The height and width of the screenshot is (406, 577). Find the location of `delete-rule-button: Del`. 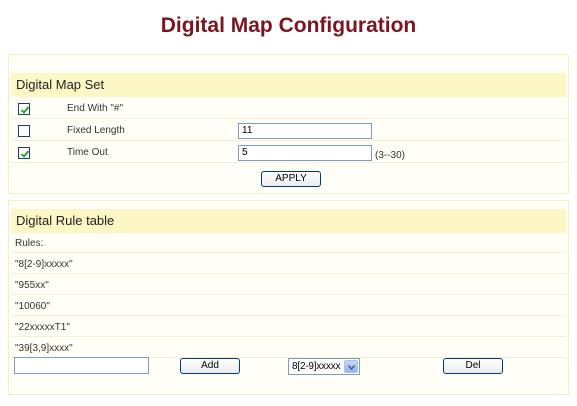

delete-rule-button: Del is located at coordinates (473, 366).